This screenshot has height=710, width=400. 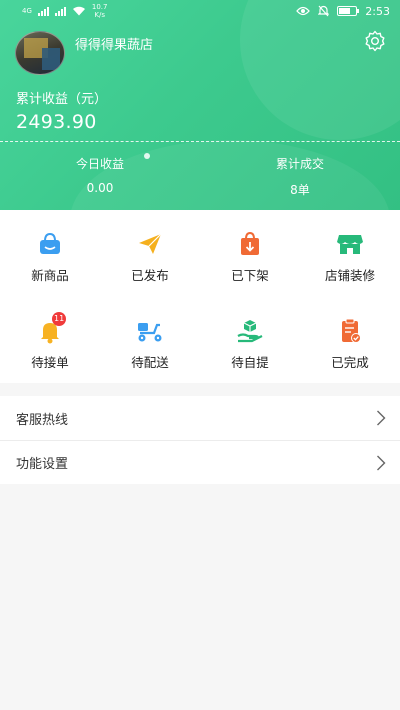 What do you see at coordinates (324, 11) in the screenshot?
I see `mute-icon` at bounding box center [324, 11].